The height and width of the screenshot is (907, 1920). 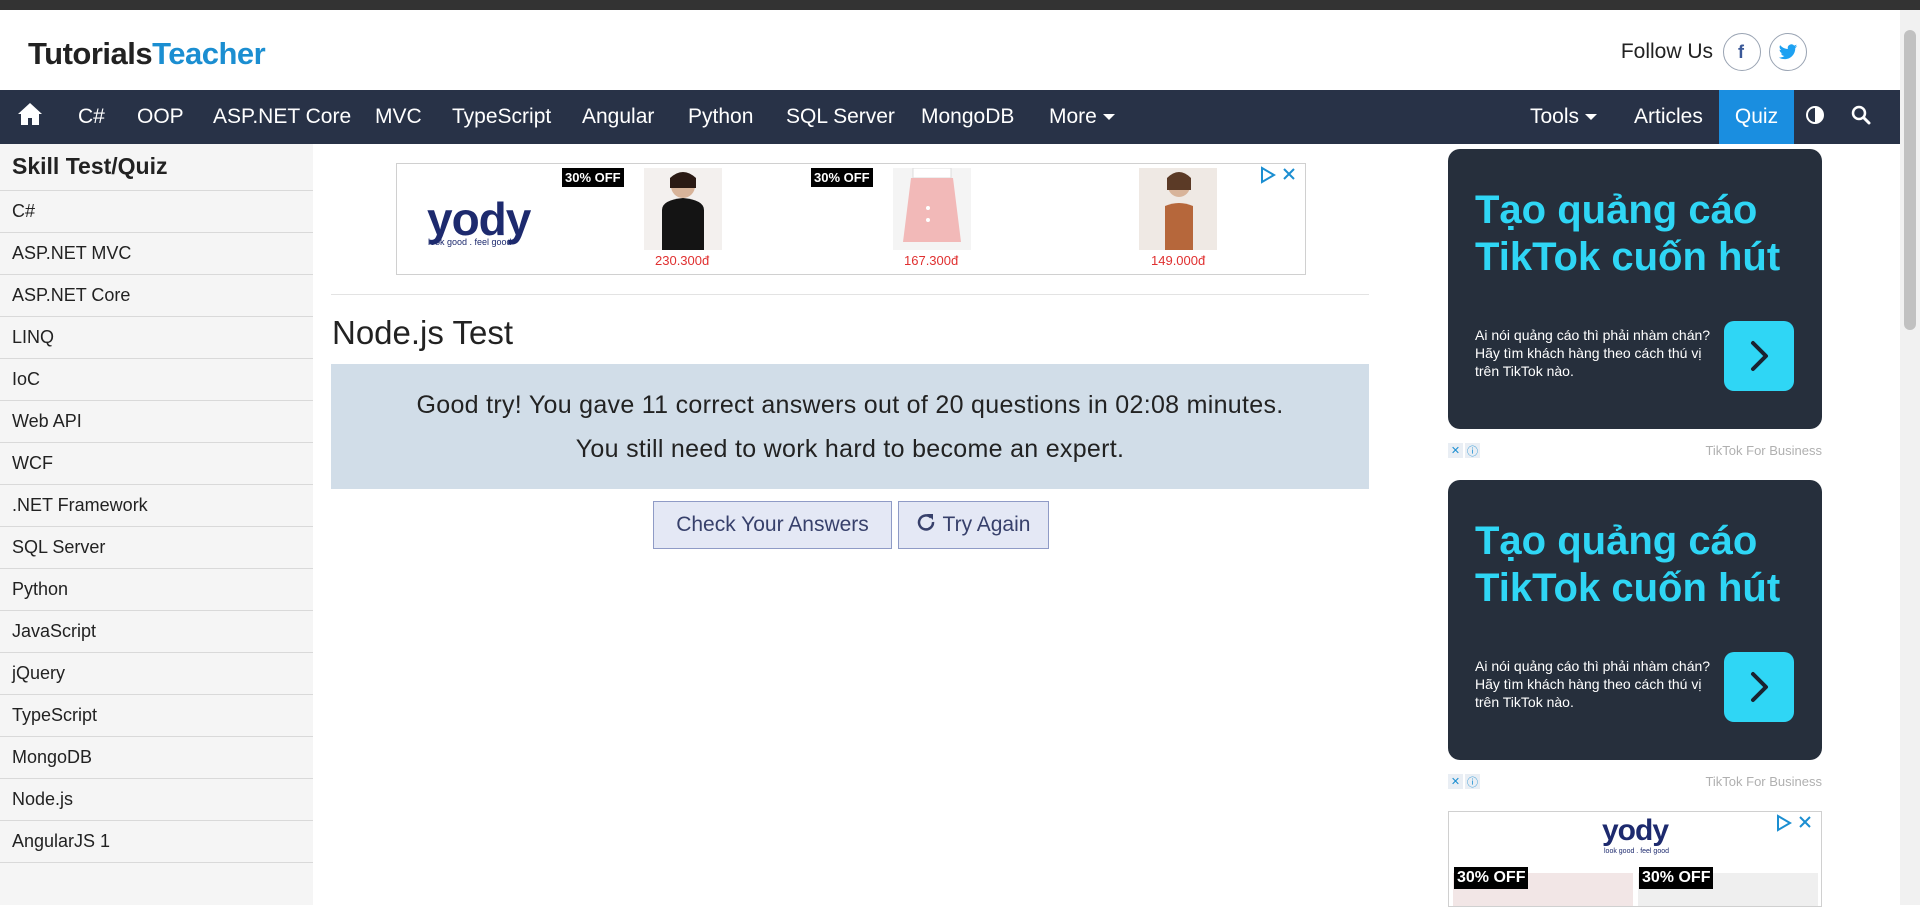 I want to click on ad-brand-logo: yody, so click(x=1635, y=831).